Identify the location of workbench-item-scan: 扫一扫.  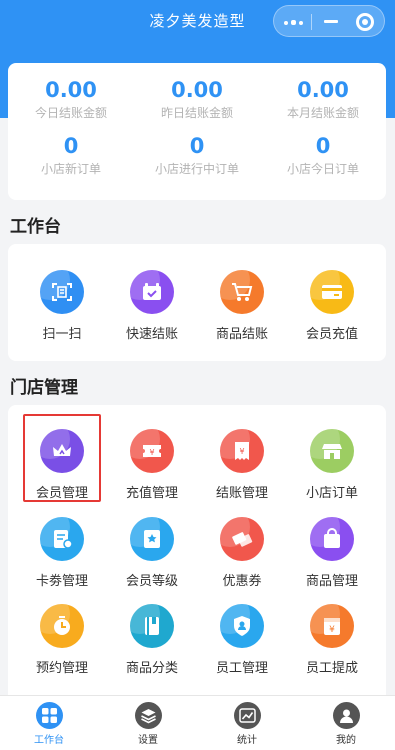
(62, 306).